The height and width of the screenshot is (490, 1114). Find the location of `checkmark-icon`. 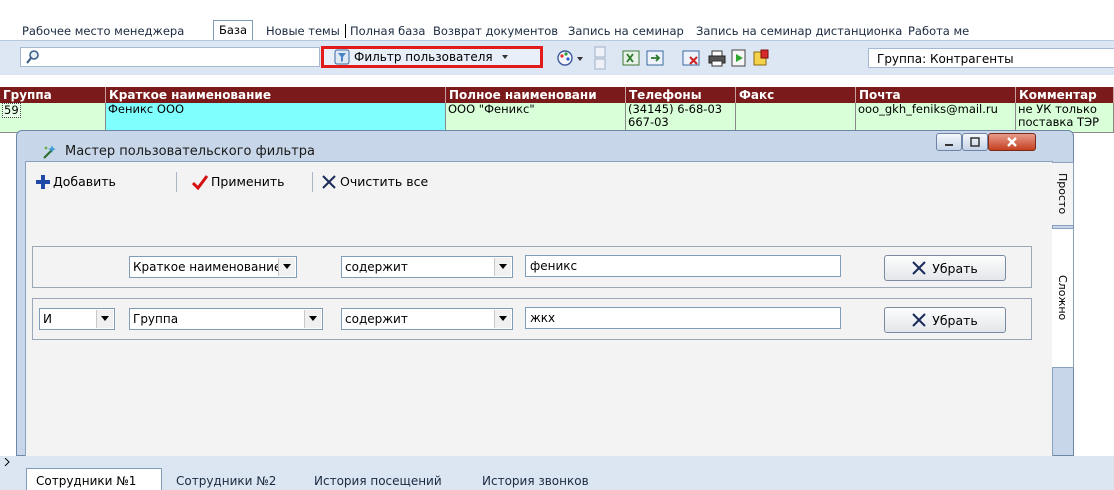

checkmark-icon is located at coordinates (200, 182).